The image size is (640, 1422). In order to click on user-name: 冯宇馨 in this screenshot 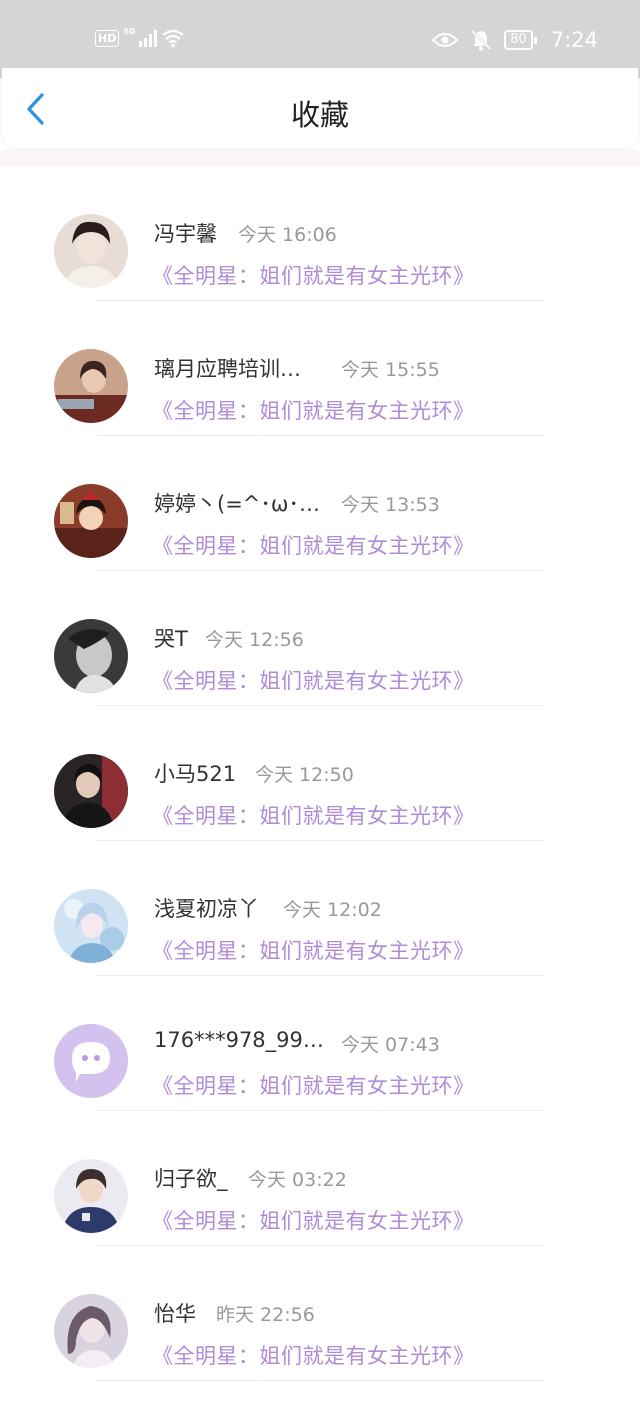, I will do `click(185, 234)`.